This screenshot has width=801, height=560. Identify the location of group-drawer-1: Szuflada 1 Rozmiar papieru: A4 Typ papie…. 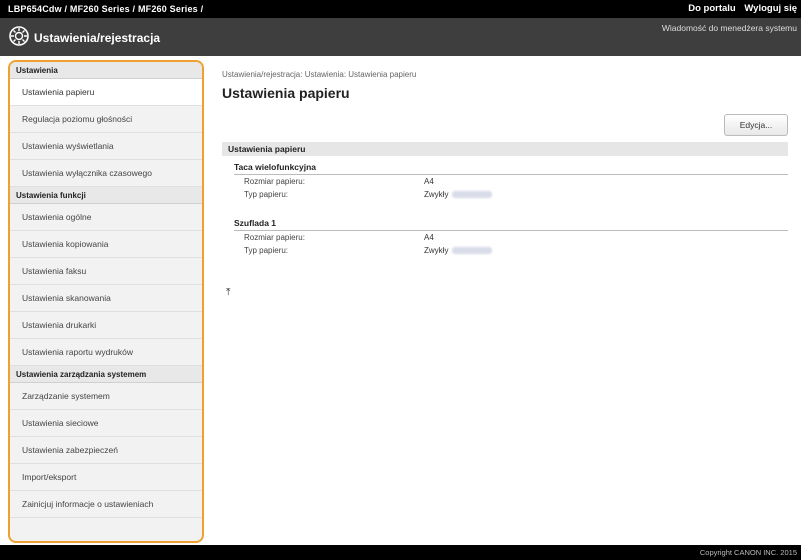
(511, 237).